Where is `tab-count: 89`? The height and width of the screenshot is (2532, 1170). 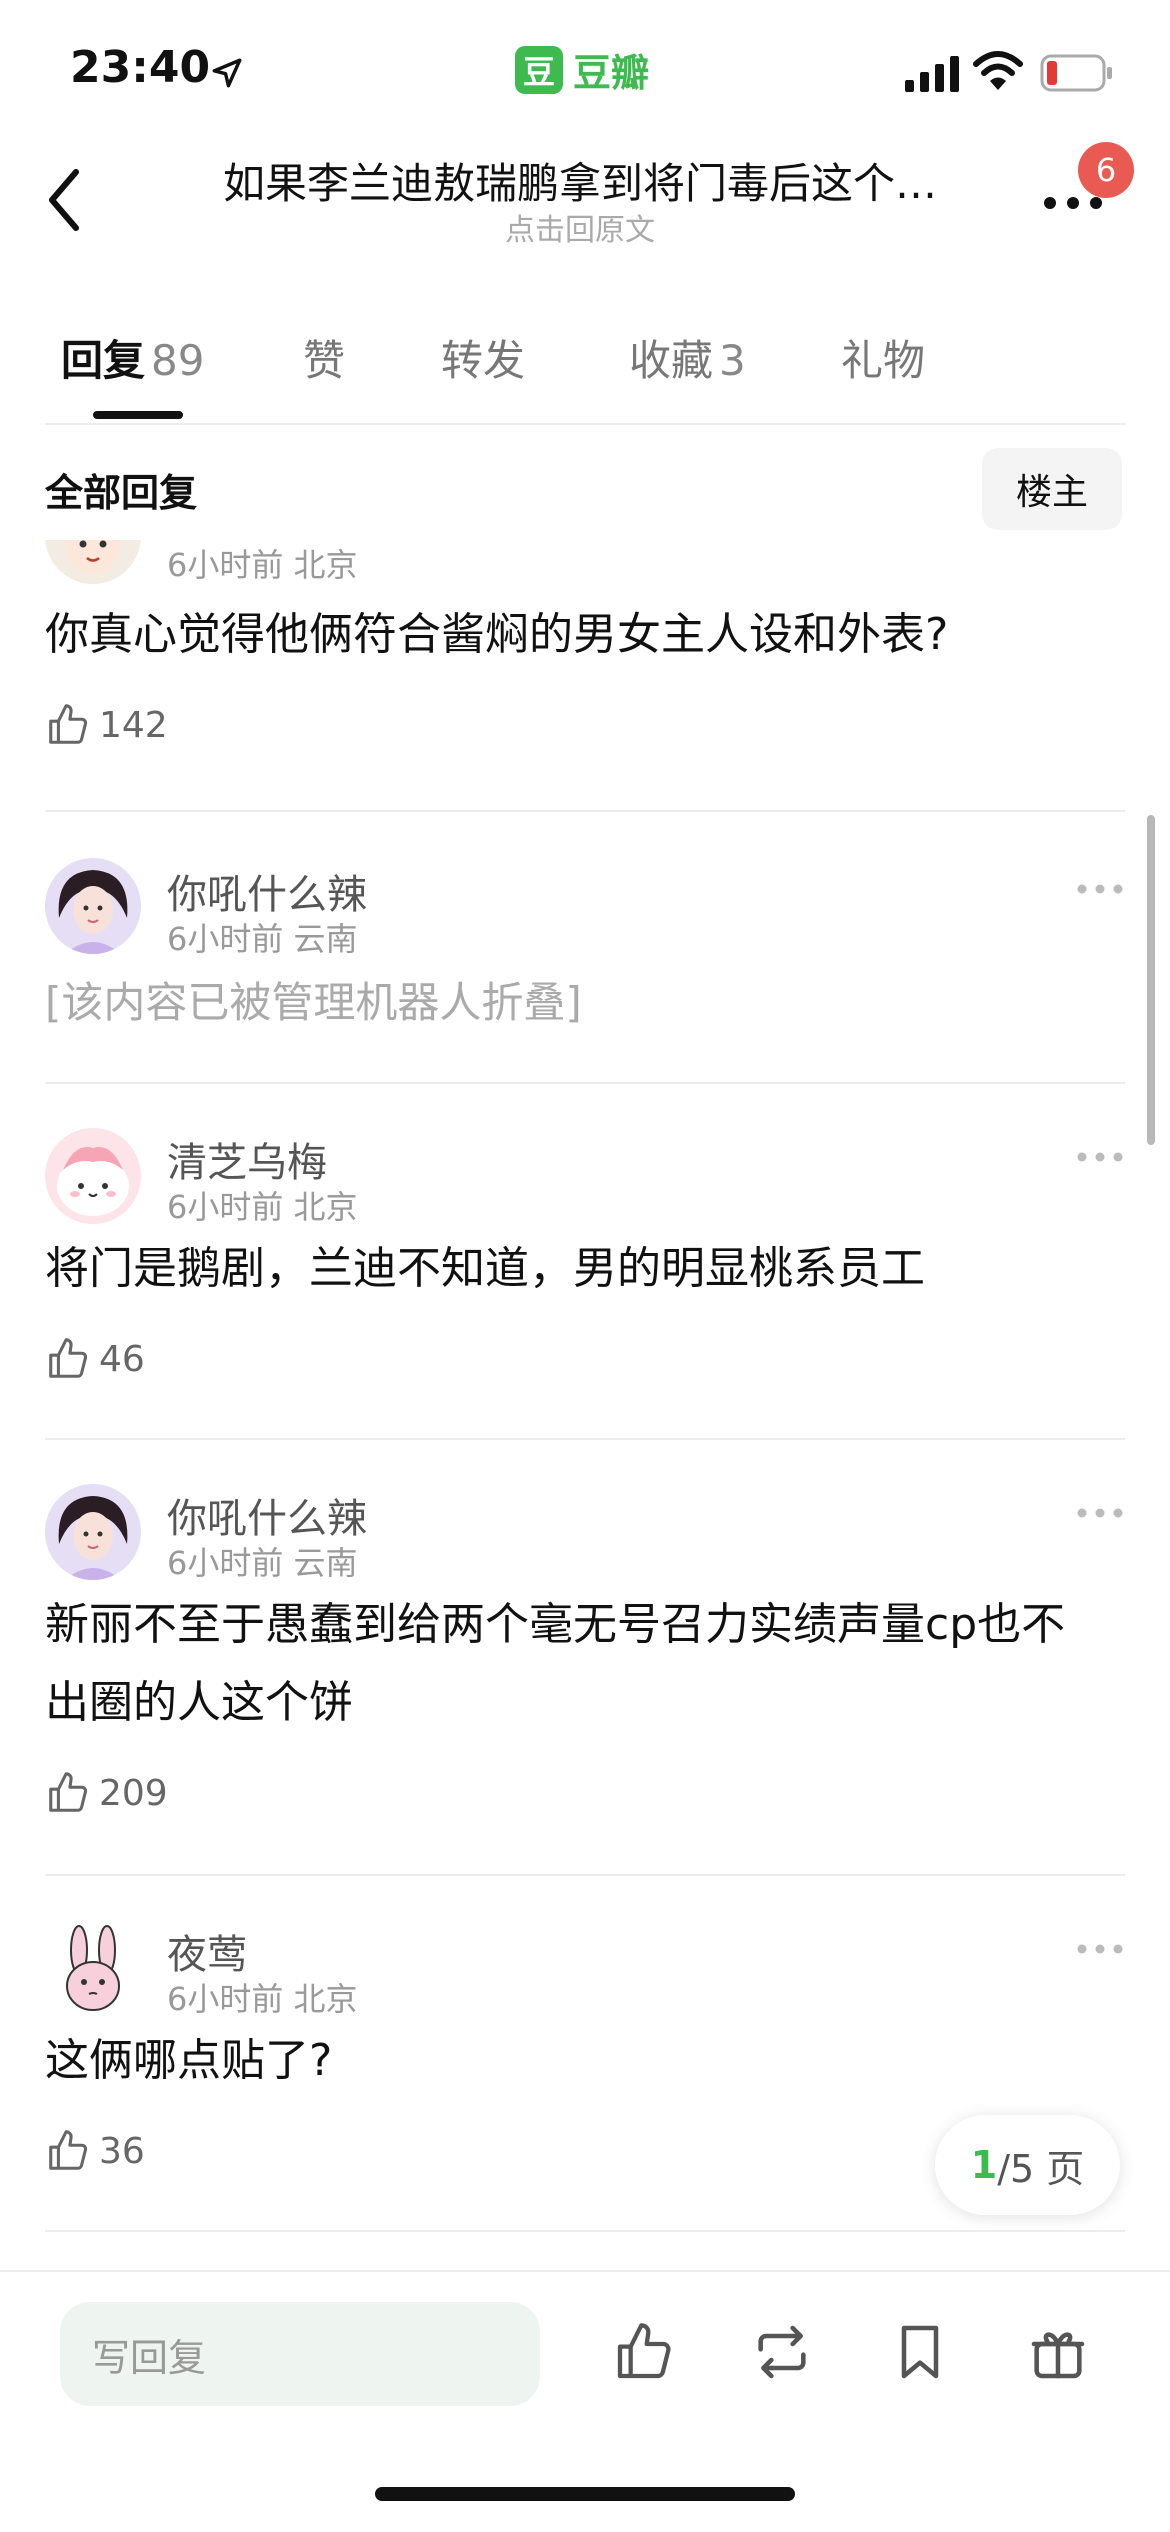
tab-count: 89 is located at coordinates (178, 360).